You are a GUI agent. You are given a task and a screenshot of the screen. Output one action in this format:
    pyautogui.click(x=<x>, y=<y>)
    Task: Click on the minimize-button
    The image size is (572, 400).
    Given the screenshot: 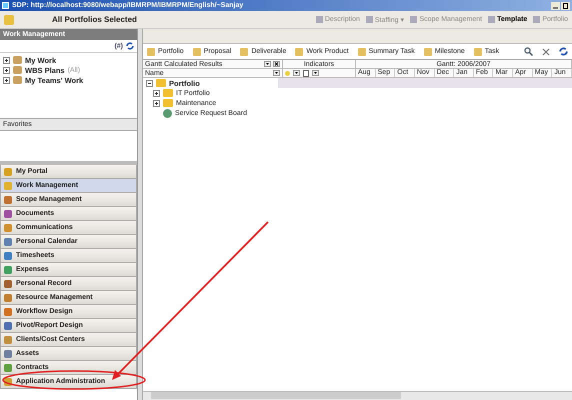 What is the action you would take?
    pyautogui.click(x=555, y=6)
    